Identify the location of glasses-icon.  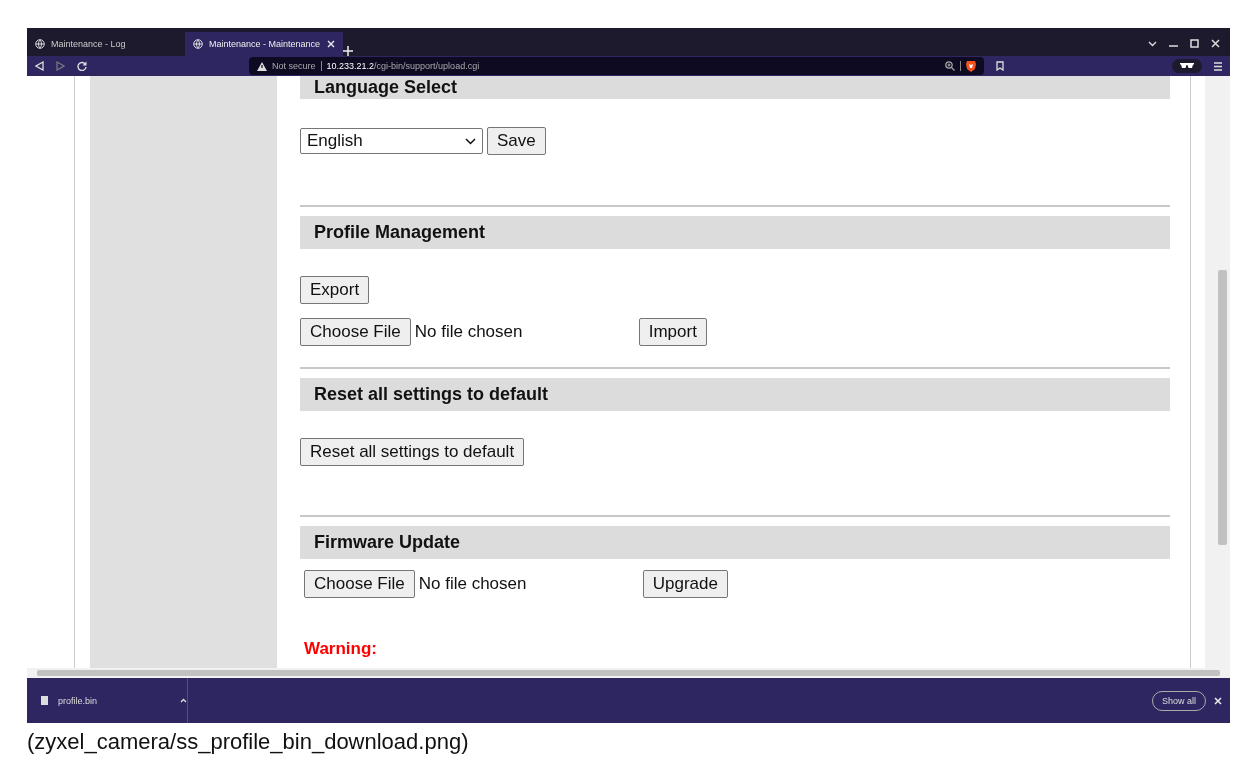
(1187, 66).